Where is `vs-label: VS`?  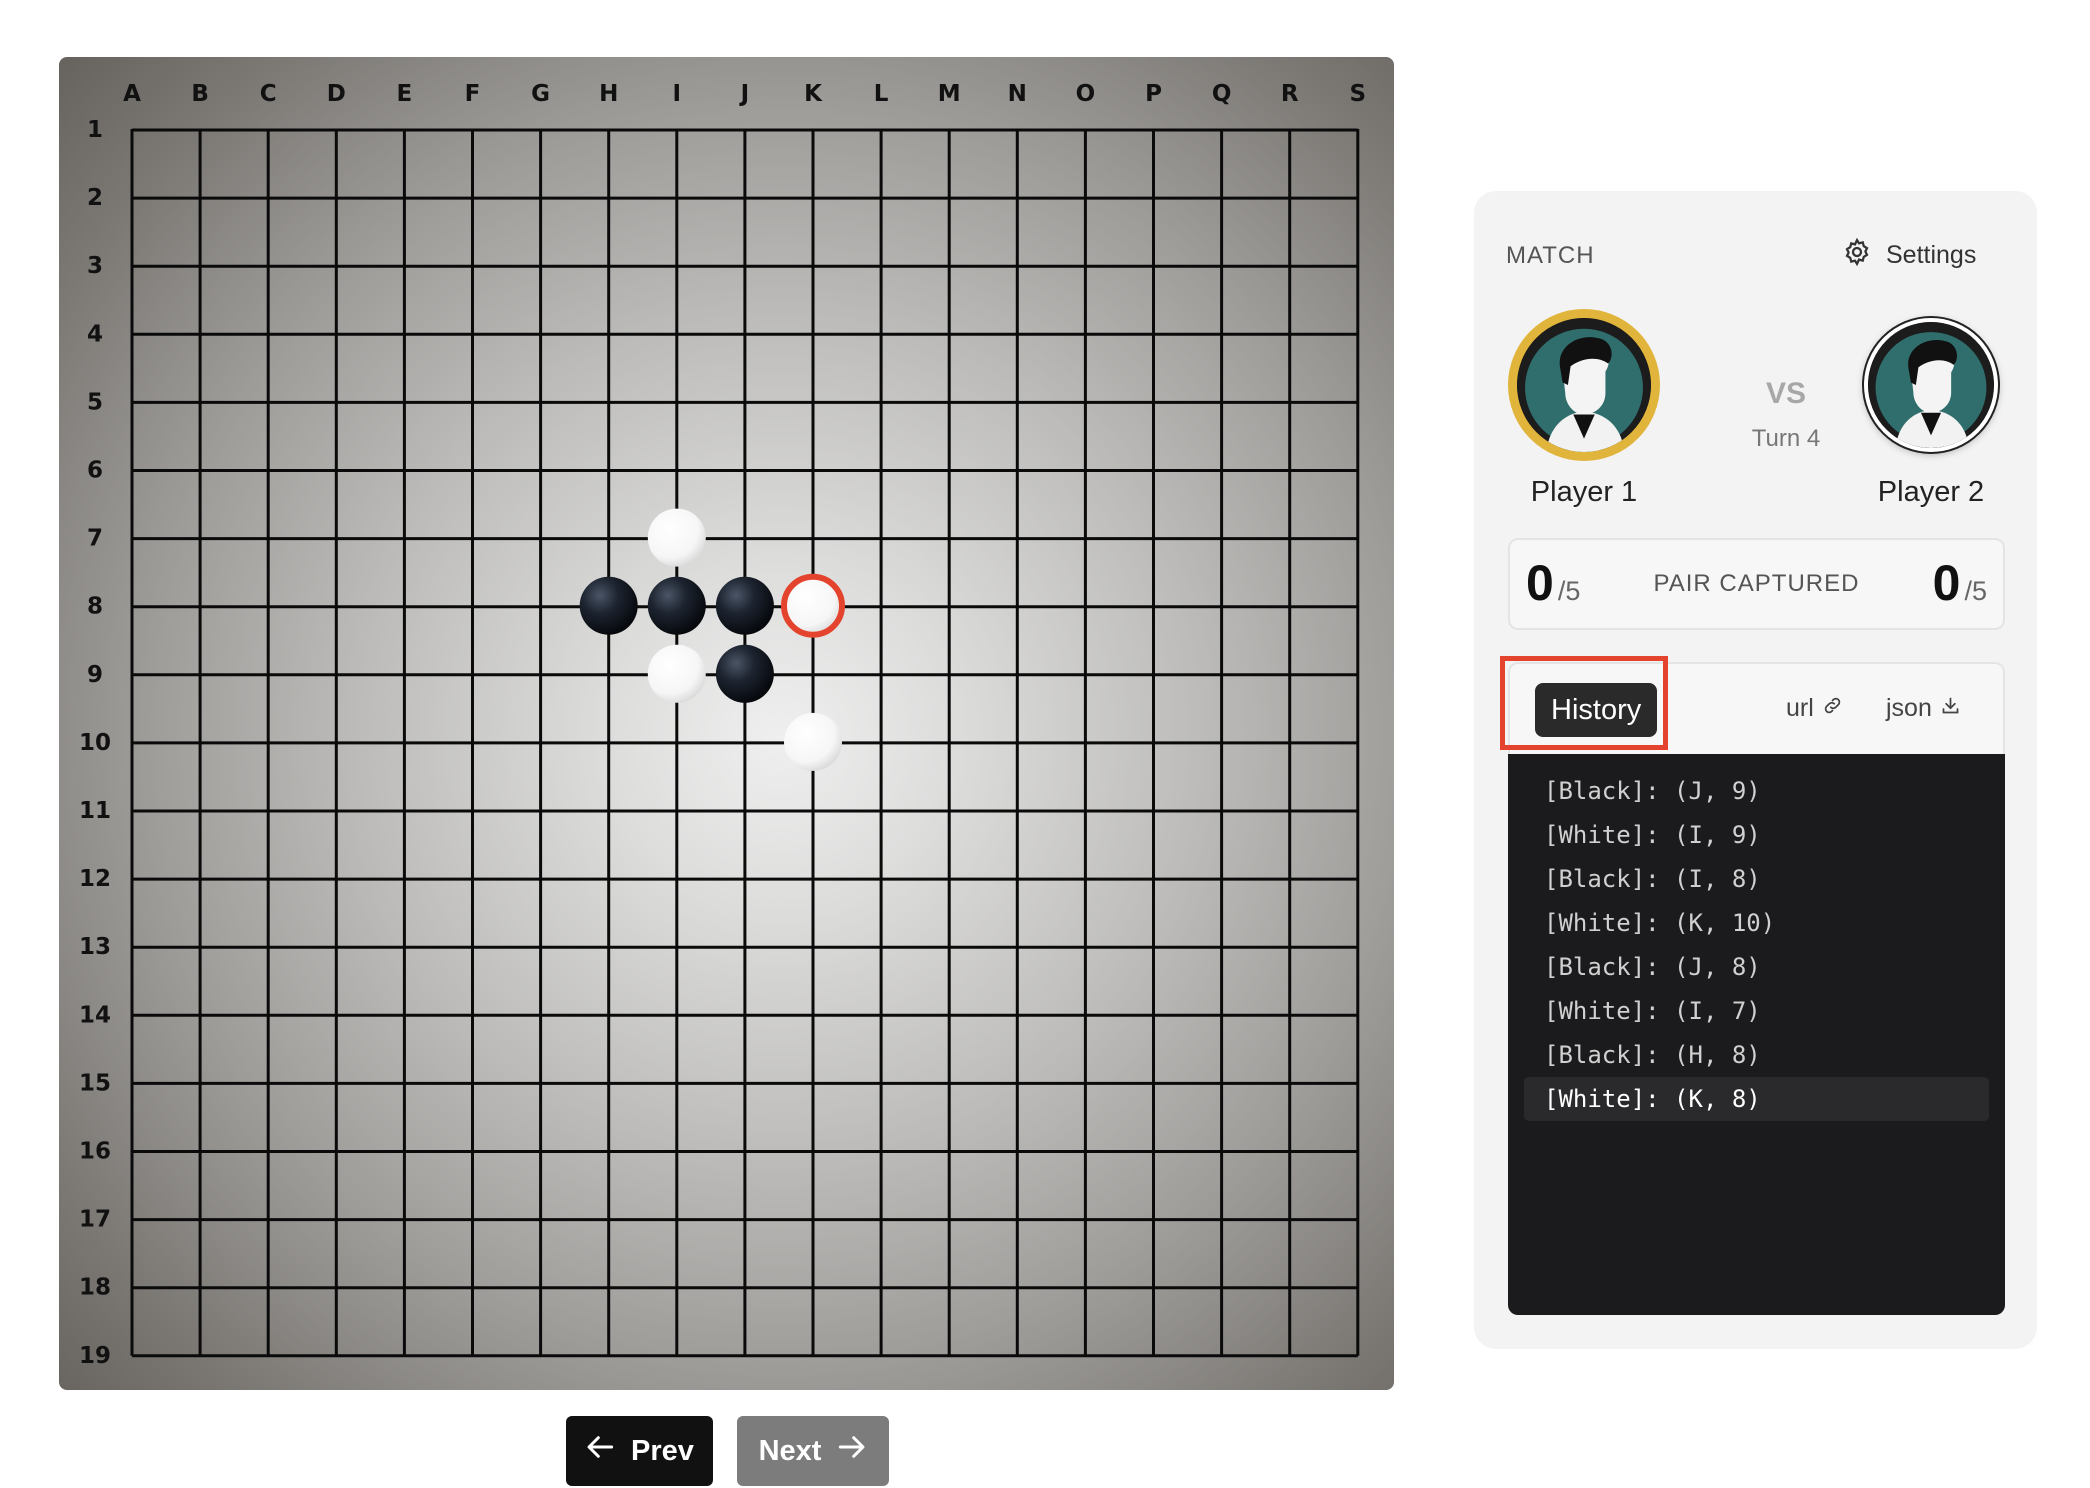
vs-label: VS is located at coordinates (1786, 393).